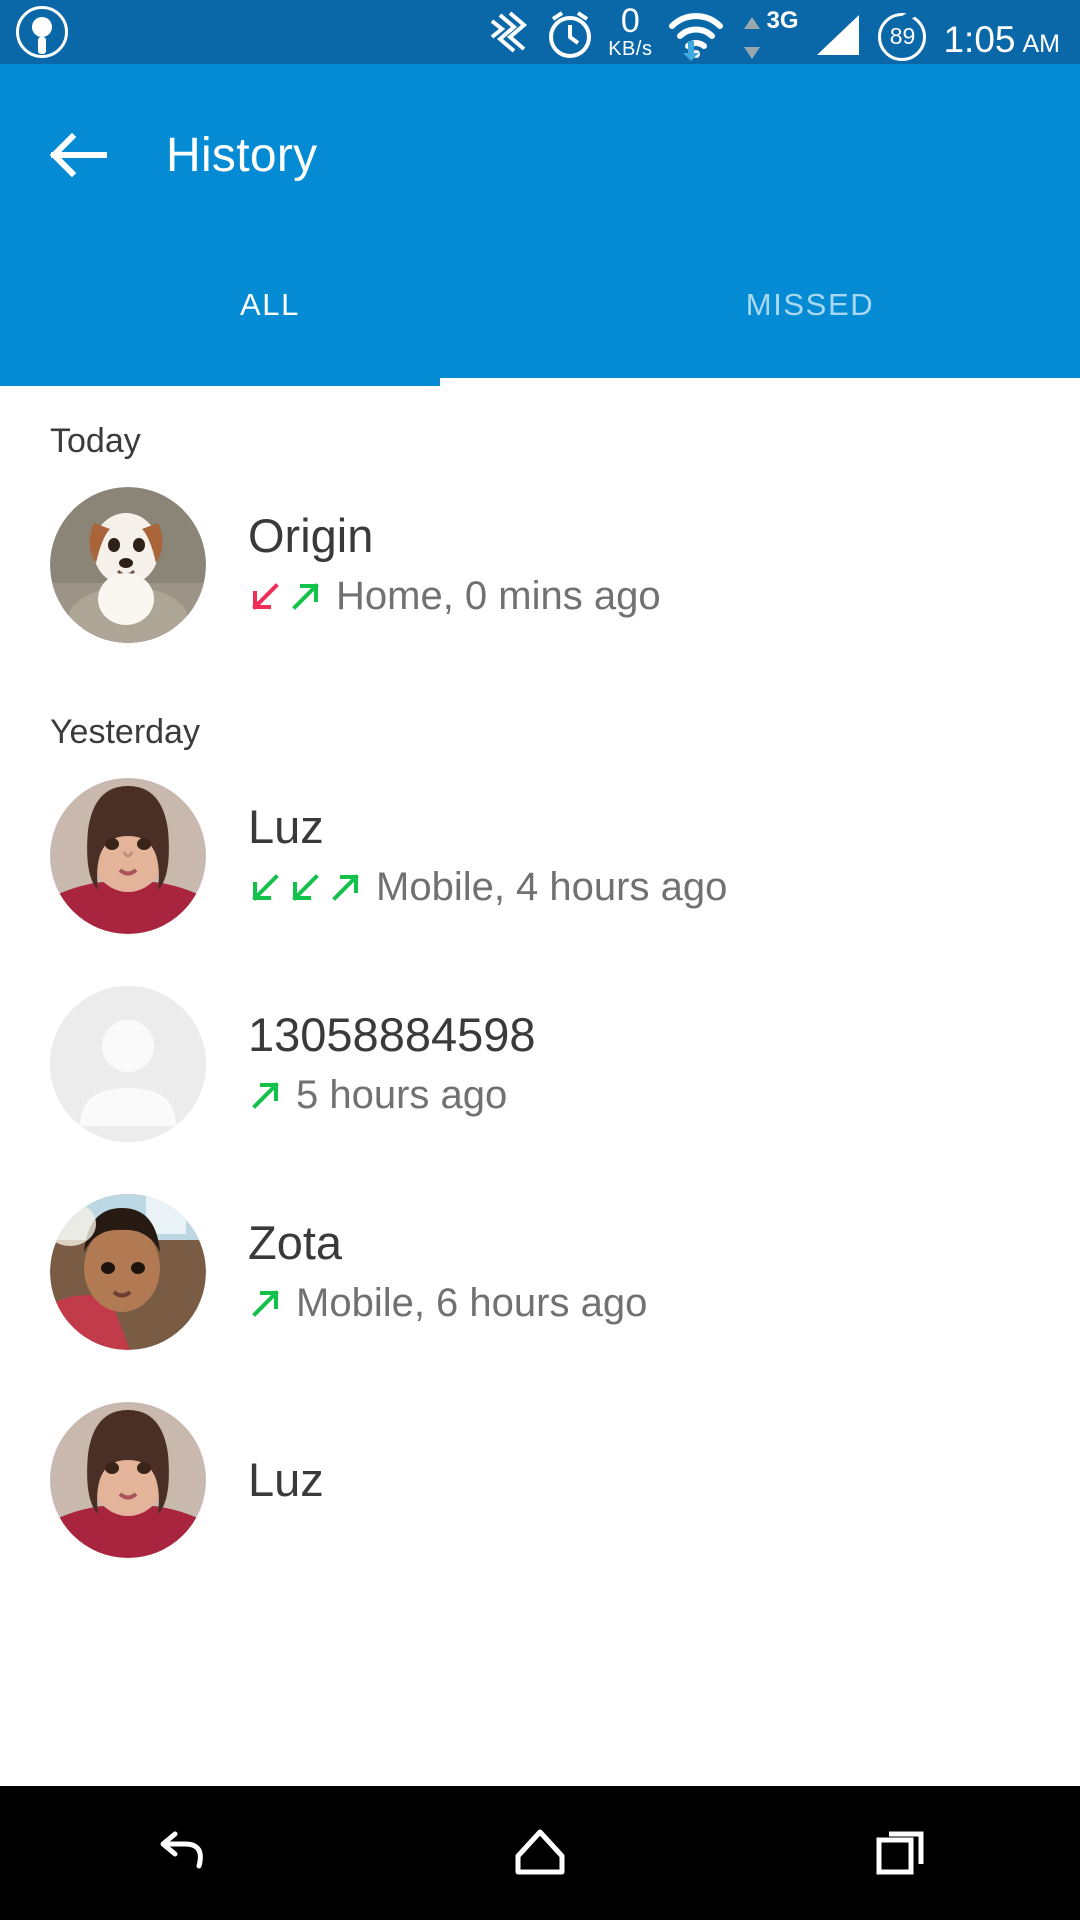 The image size is (1080, 1920). I want to click on steering-wheel-icon, so click(42, 32).